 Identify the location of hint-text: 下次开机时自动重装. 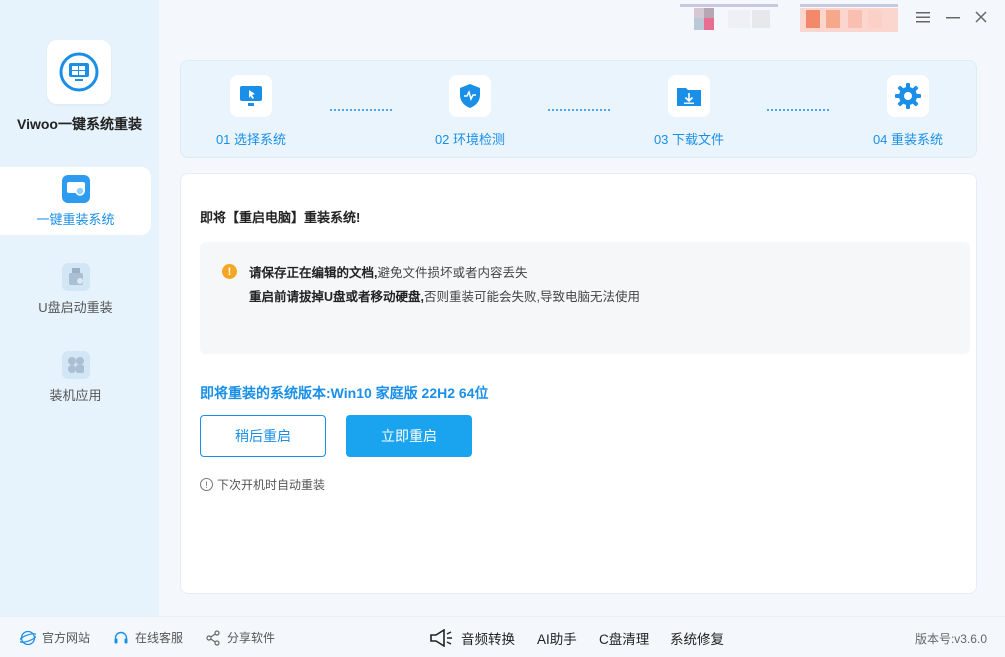
(271, 485).